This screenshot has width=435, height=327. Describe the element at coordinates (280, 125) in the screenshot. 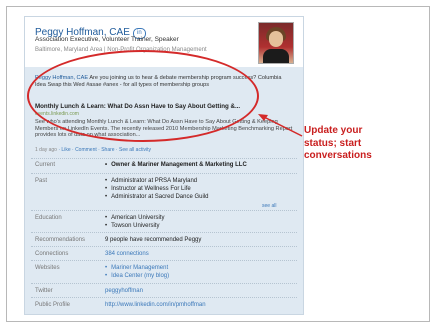

I see `callout-arrow-icon` at that location.